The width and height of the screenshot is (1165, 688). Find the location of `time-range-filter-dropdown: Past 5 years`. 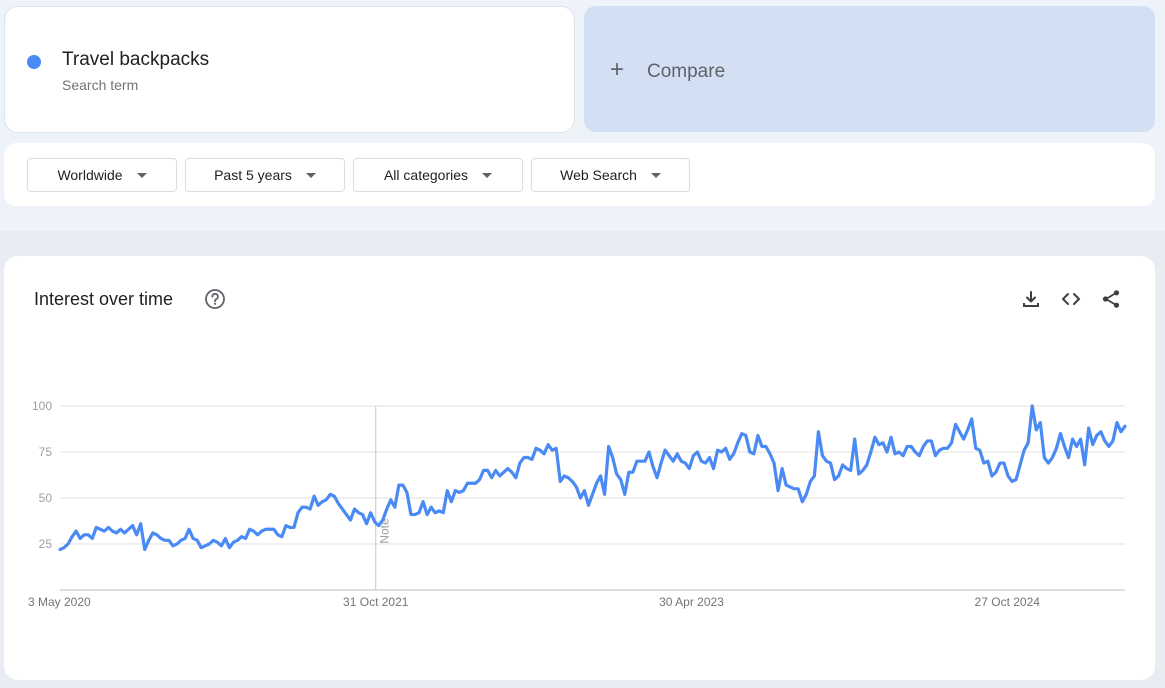

time-range-filter-dropdown: Past 5 years is located at coordinates (265, 175).